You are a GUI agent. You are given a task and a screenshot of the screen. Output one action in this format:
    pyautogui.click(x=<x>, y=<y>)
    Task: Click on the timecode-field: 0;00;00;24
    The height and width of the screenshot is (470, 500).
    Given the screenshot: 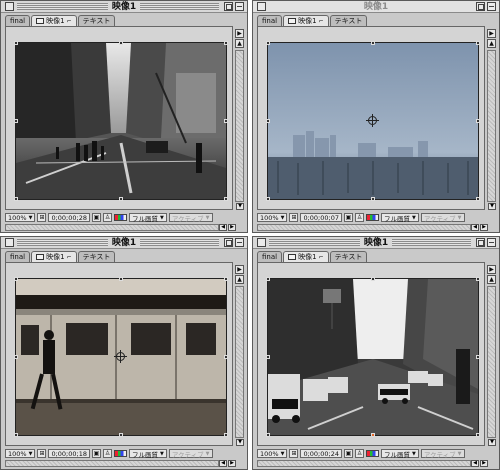 What is the action you would take?
    pyautogui.click(x=321, y=453)
    